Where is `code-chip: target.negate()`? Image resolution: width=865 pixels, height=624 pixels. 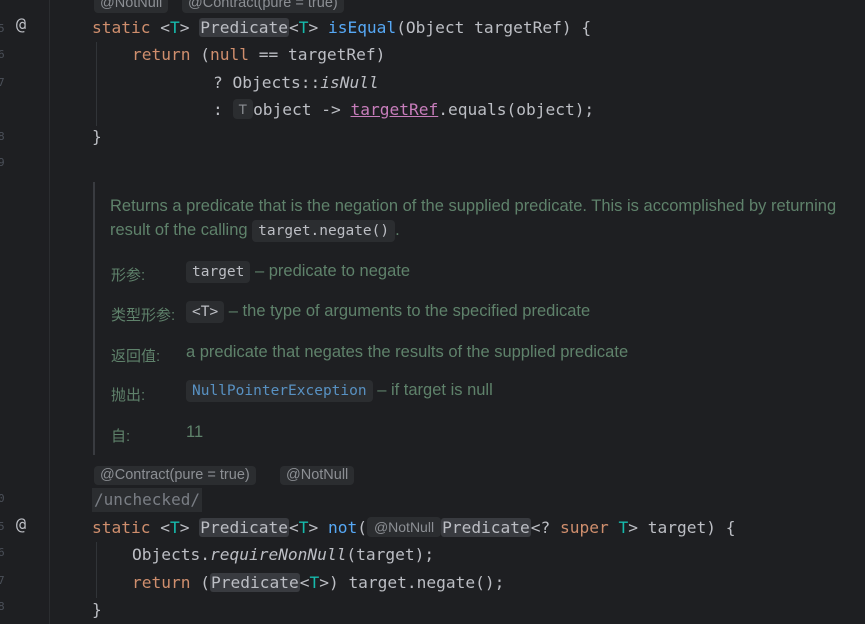 code-chip: target.negate() is located at coordinates (324, 231).